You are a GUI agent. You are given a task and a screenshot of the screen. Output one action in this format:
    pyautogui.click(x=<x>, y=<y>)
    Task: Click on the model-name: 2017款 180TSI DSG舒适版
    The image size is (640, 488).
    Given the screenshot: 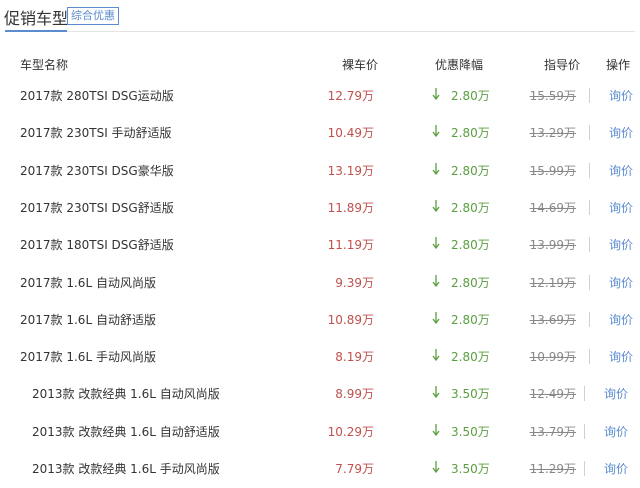 What is the action you would take?
    pyautogui.click(x=97, y=245)
    